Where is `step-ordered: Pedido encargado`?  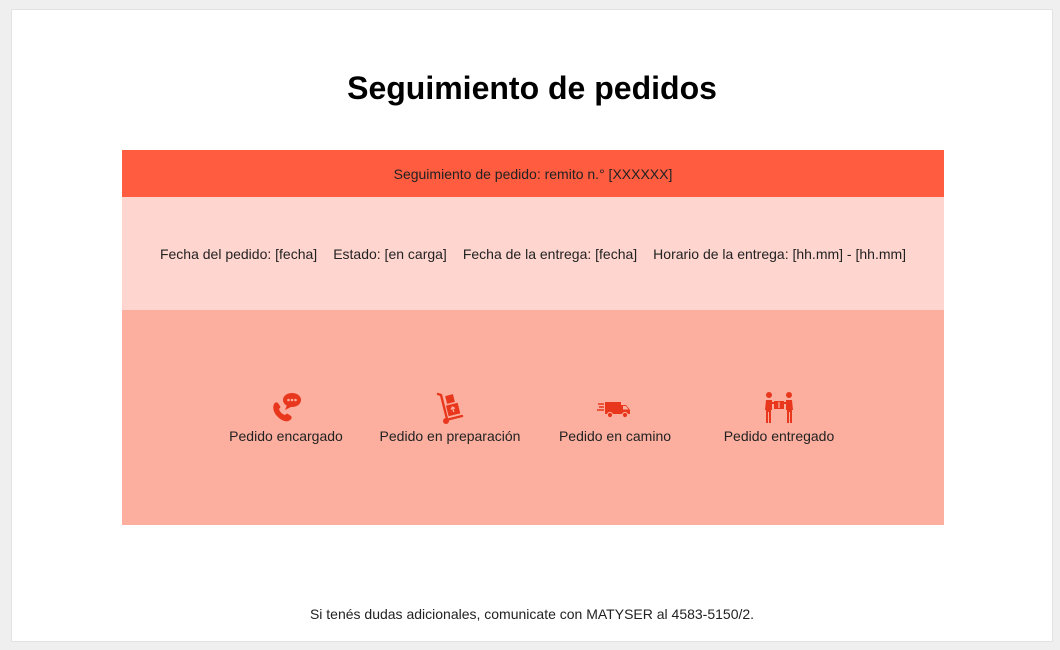 step-ordered: Pedido encargado is located at coordinates (286, 417).